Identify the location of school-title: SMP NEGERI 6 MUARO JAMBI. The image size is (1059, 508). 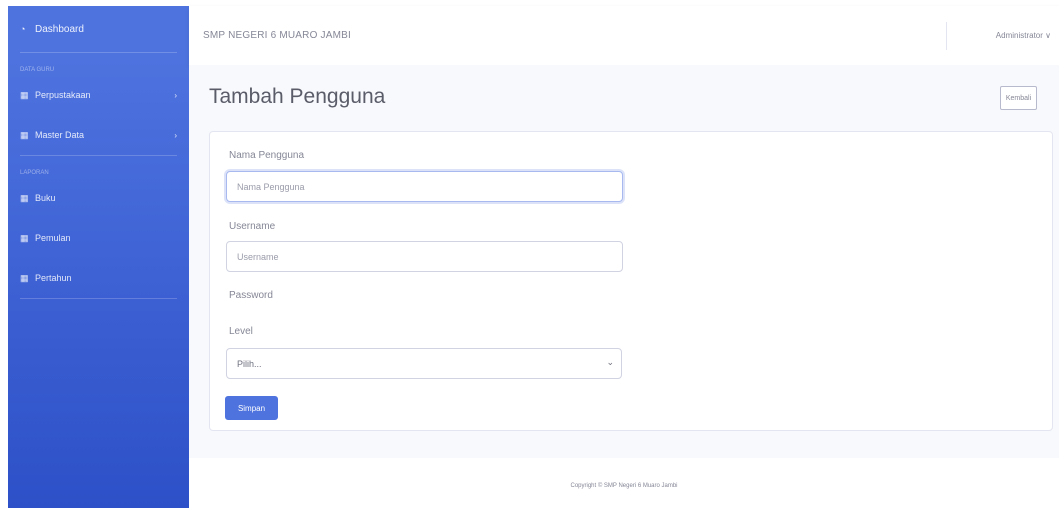
(277, 35).